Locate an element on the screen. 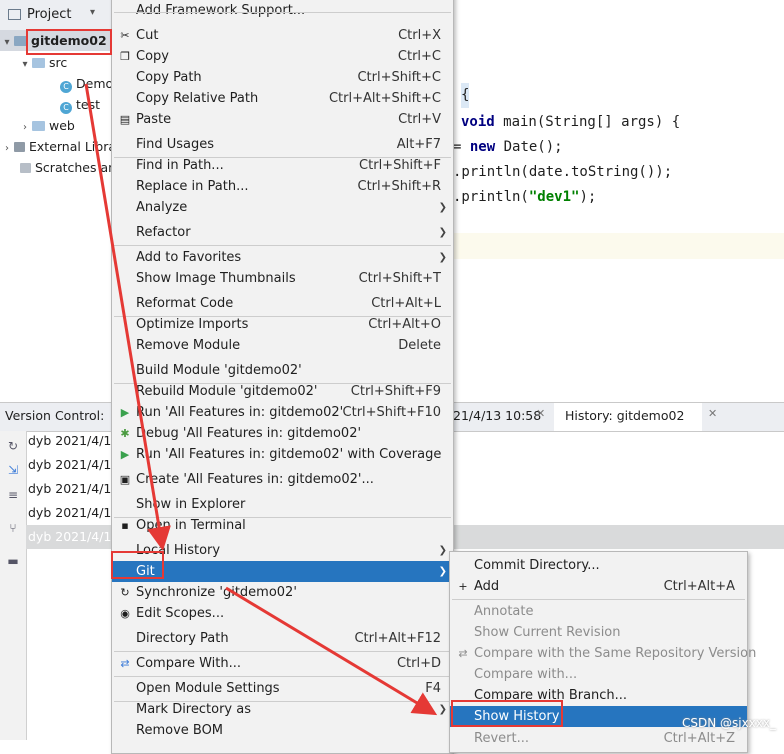 The width and height of the screenshot is (784, 754). arrow-to-git is located at coordinates (127, 317).